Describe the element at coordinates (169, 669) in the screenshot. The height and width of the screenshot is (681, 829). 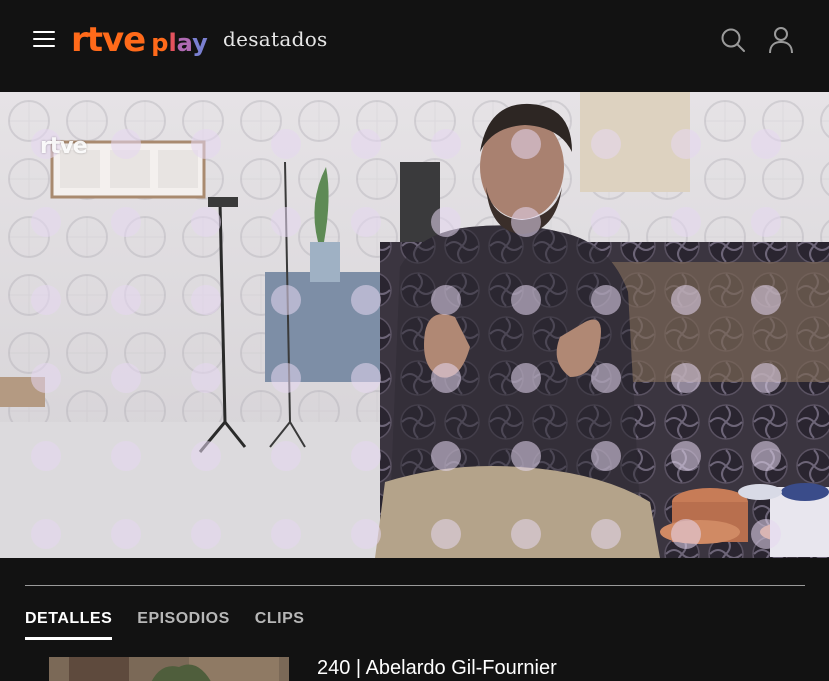
I see `episode-thumbnail` at that location.